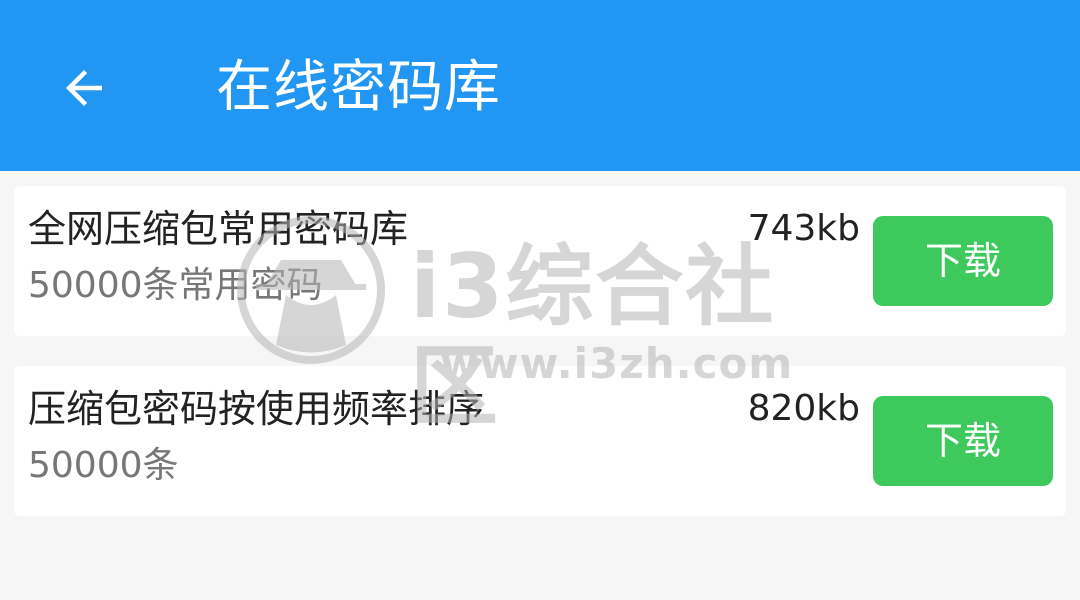  I want to click on page-title: 在线密码库, so click(358, 87).